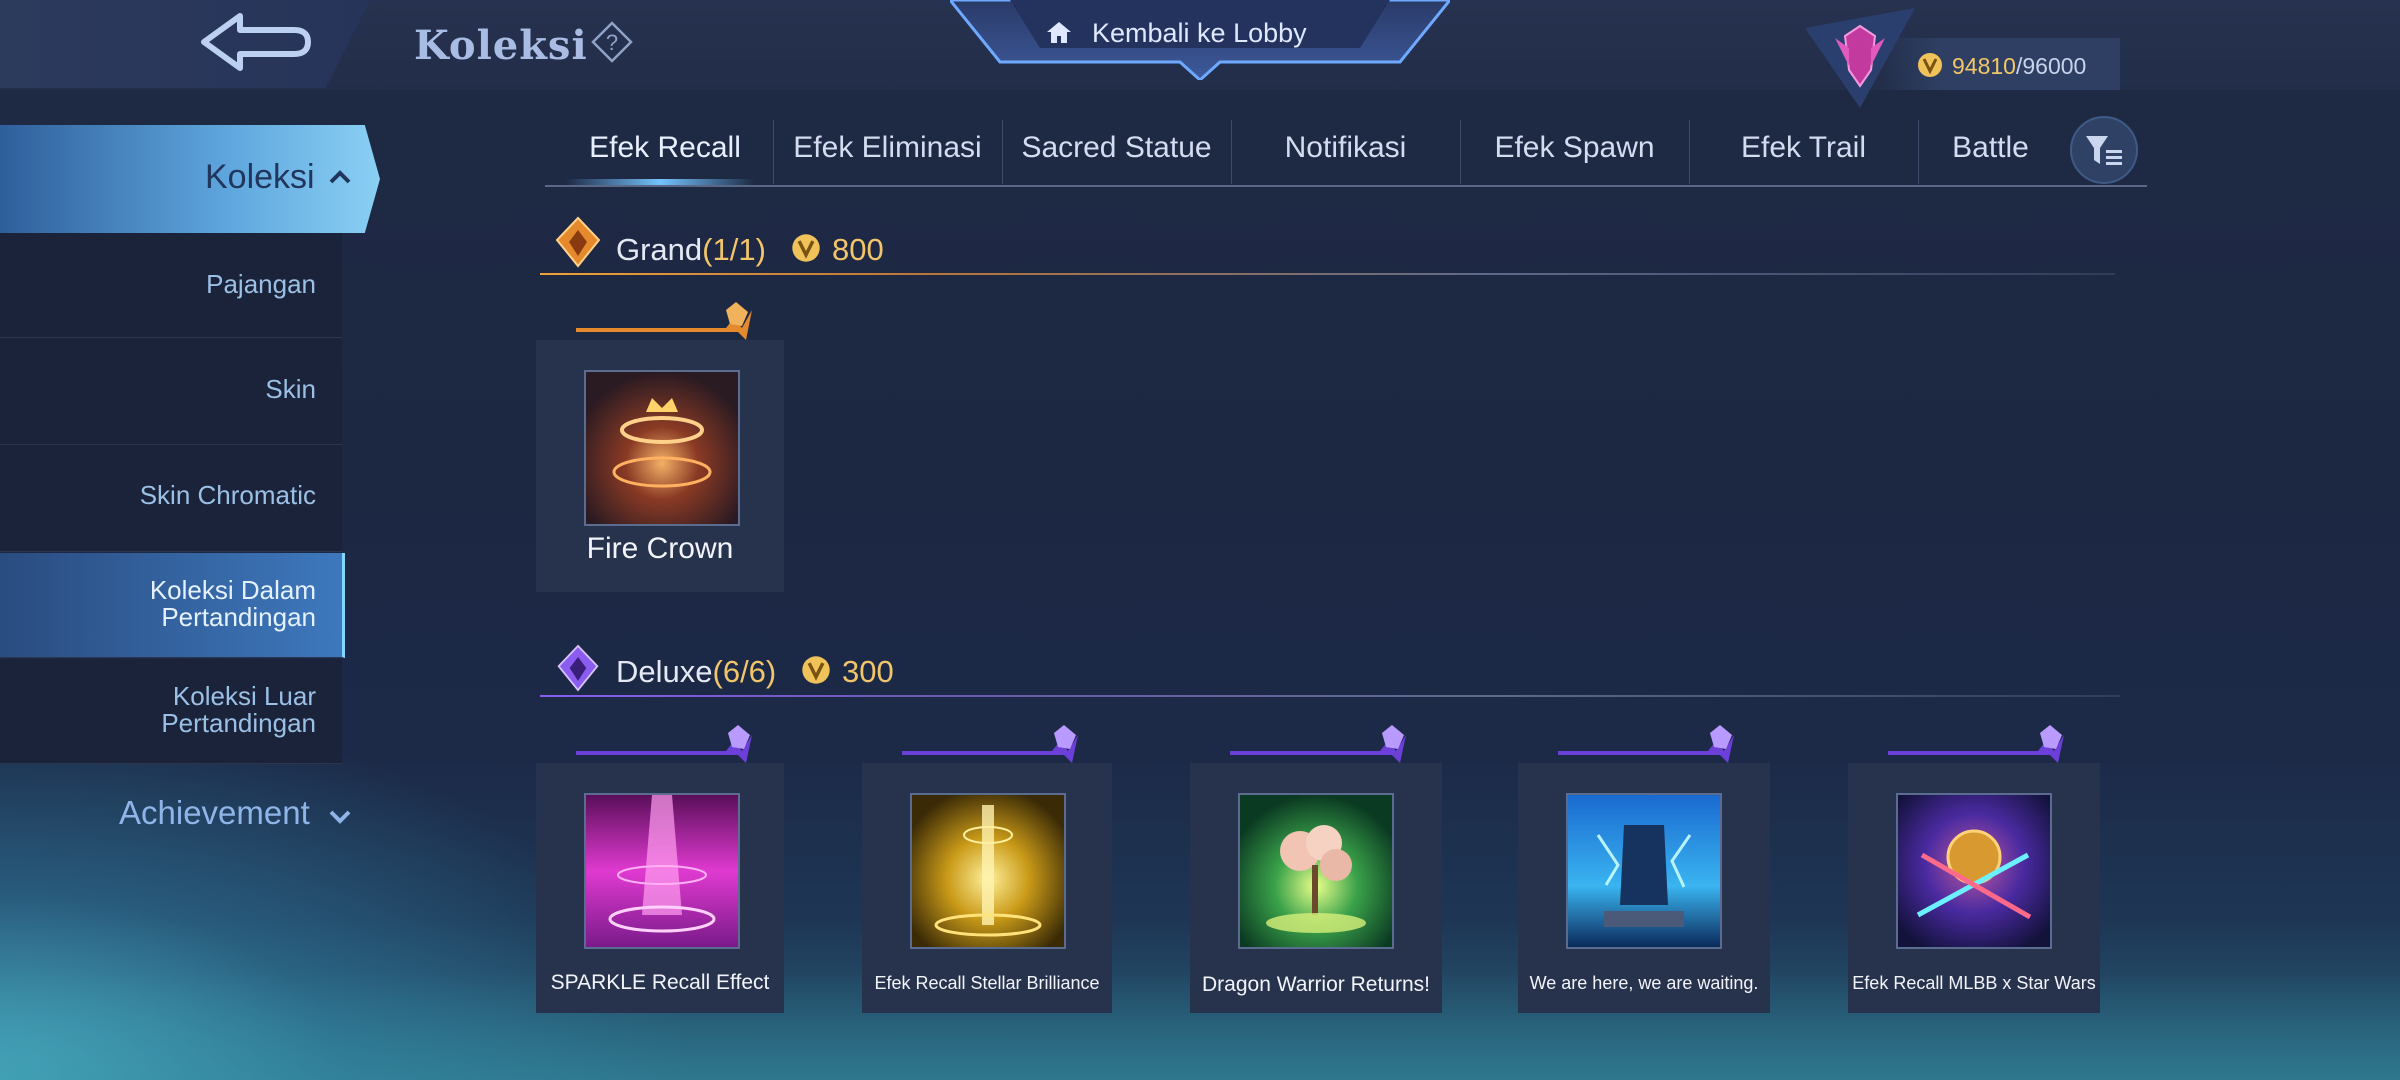 This screenshot has height=1080, width=2400. I want to click on sidebar-item-label: Pajangan, so click(261, 284).